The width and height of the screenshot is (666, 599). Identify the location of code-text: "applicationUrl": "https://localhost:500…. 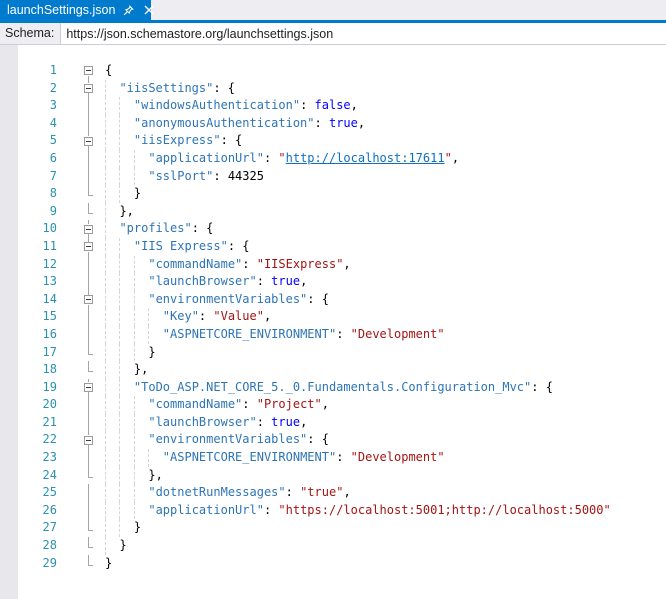
(385, 510).